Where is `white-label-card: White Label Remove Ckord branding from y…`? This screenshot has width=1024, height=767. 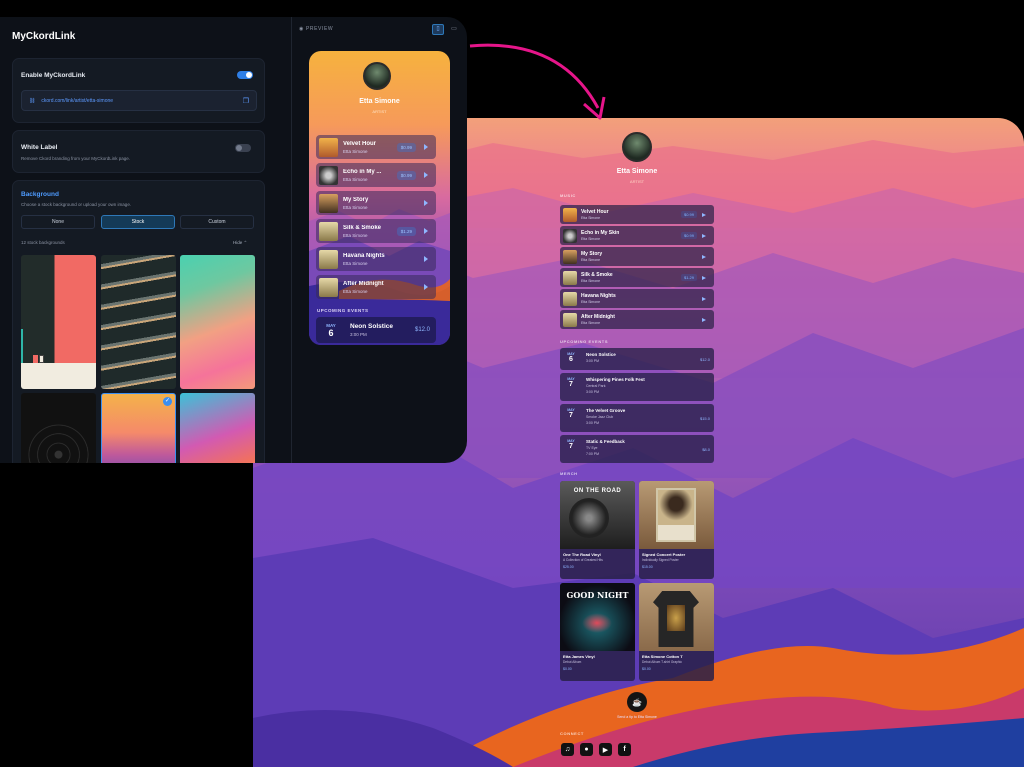 white-label-card: White Label Remove Ckord branding from y… is located at coordinates (138, 151).